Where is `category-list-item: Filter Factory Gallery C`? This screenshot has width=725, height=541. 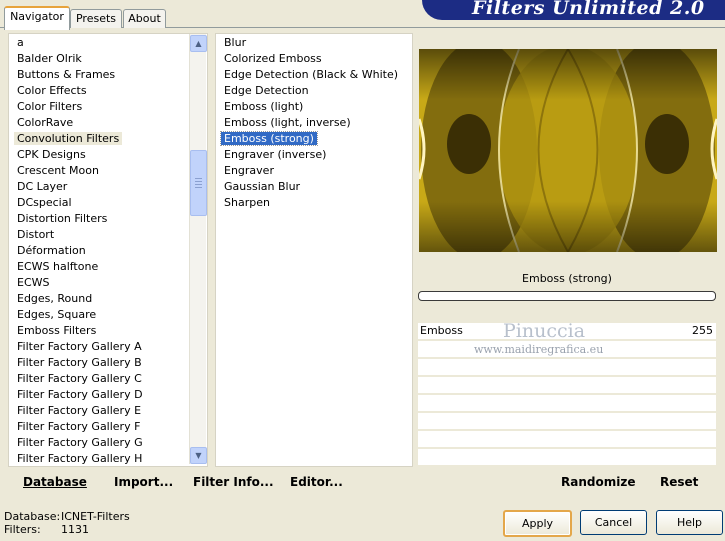
category-list-item: Filter Factory Gallery C is located at coordinates (80, 379).